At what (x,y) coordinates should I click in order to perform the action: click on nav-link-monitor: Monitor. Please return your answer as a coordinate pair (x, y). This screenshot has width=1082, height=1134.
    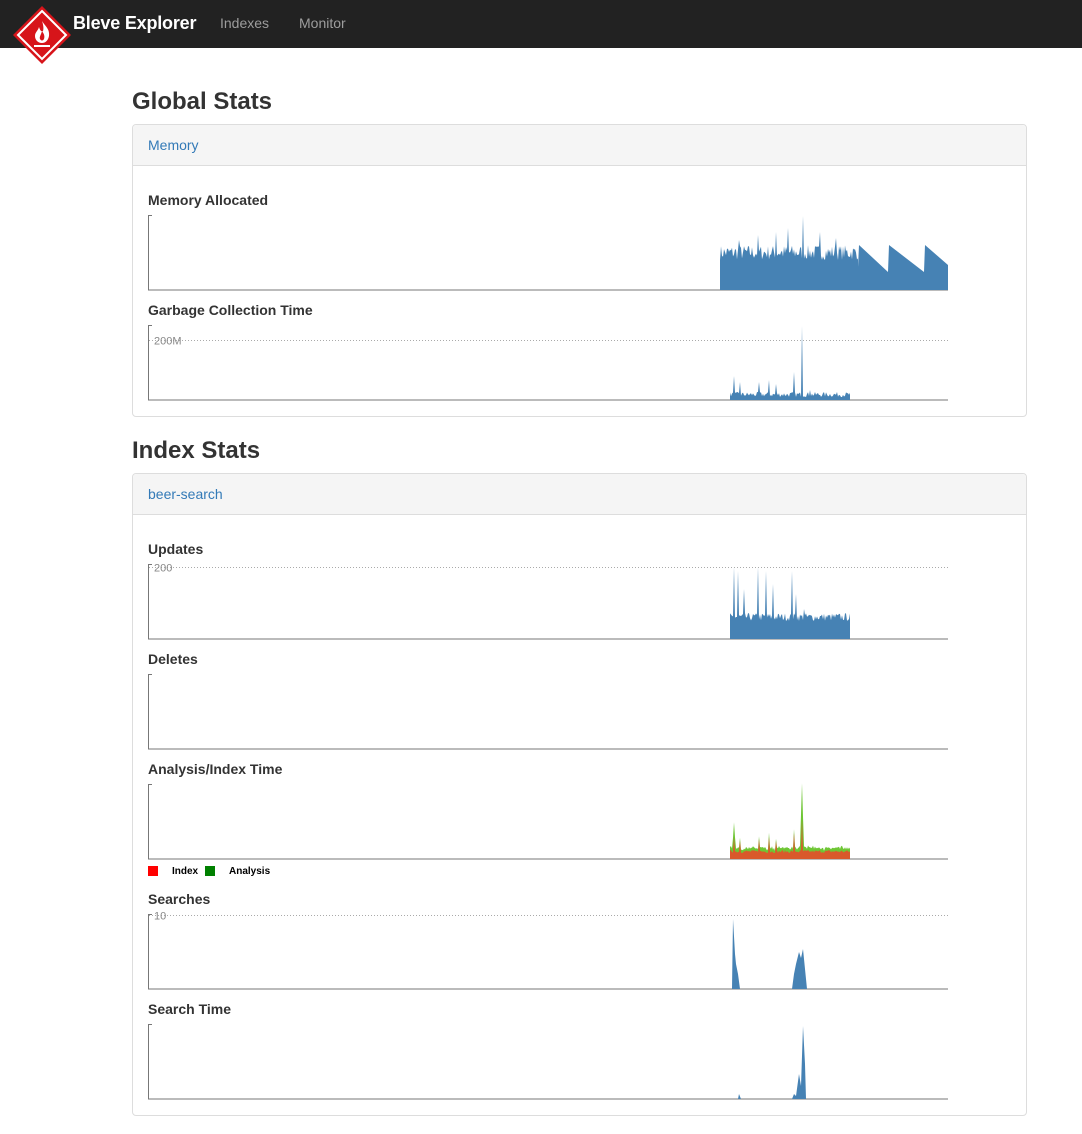
    Looking at the image, I should click on (322, 23).